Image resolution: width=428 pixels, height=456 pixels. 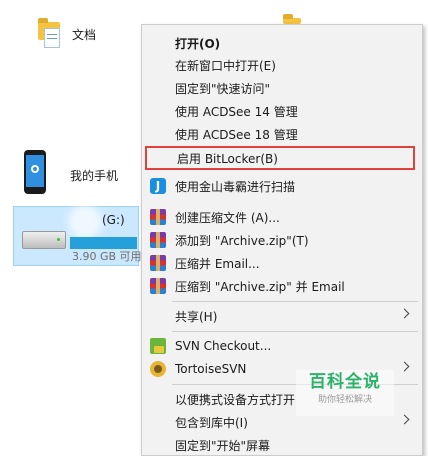 I want to click on menu-item-open-new-window: 在新窗口中打开(E), so click(x=282, y=65).